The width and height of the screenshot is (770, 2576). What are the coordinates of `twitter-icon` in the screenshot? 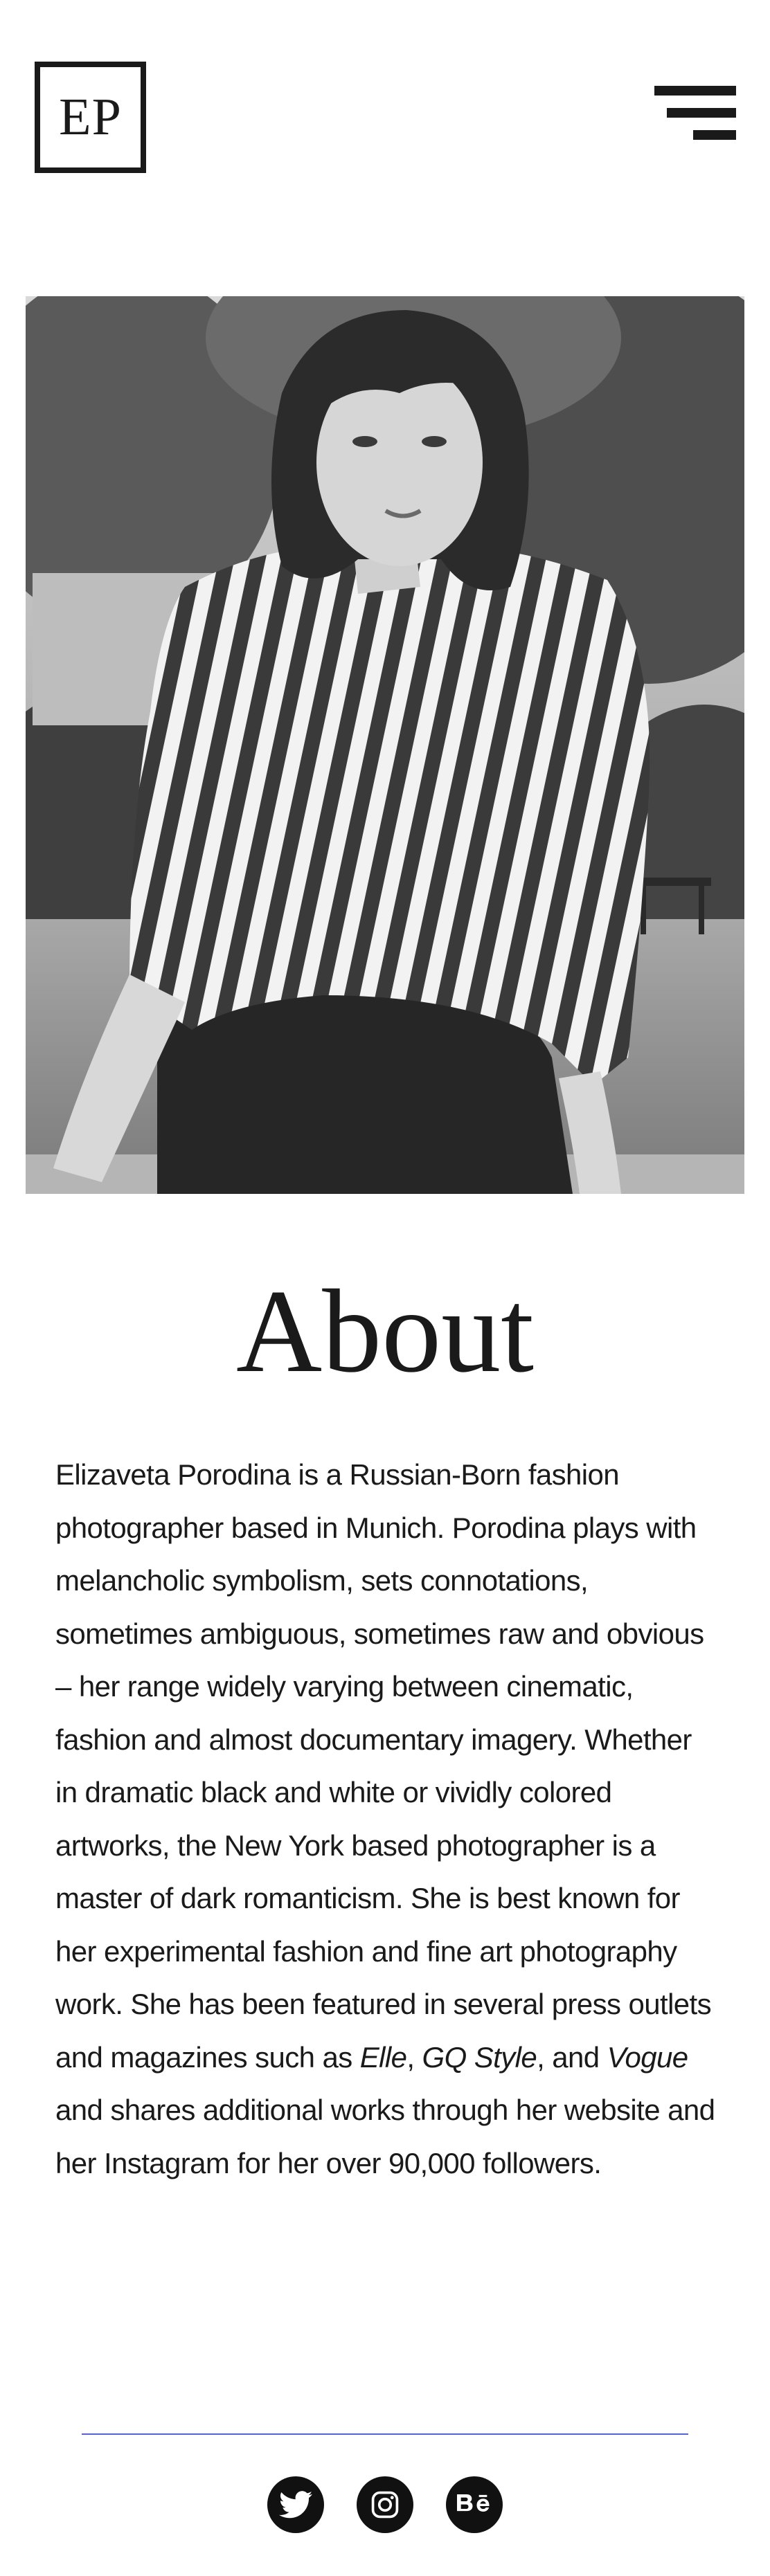 It's located at (295, 2505).